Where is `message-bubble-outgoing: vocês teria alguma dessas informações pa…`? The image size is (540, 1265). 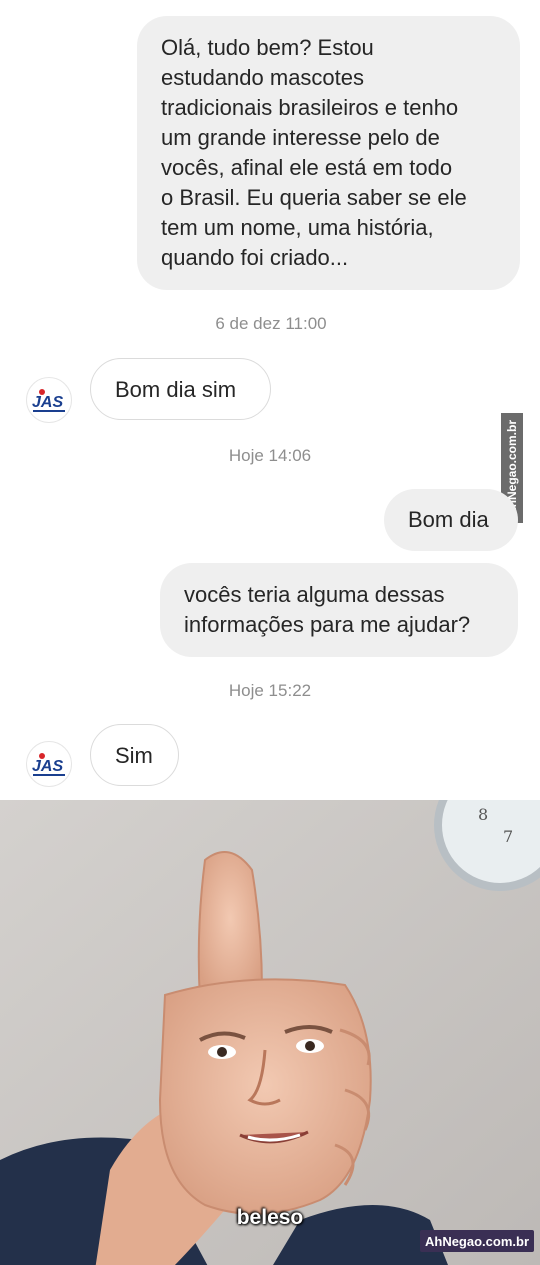 message-bubble-outgoing: vocês teria alguma dessas informações pa… is located at coordinates (339, 610).